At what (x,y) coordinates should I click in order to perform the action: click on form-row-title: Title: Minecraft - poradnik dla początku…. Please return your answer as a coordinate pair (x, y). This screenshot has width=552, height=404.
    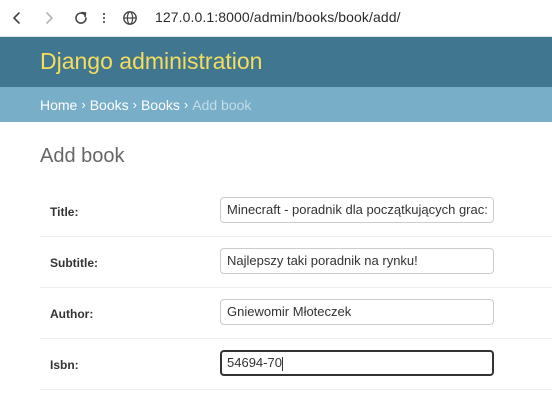
    Looking at the image, I should click on (296, 211).